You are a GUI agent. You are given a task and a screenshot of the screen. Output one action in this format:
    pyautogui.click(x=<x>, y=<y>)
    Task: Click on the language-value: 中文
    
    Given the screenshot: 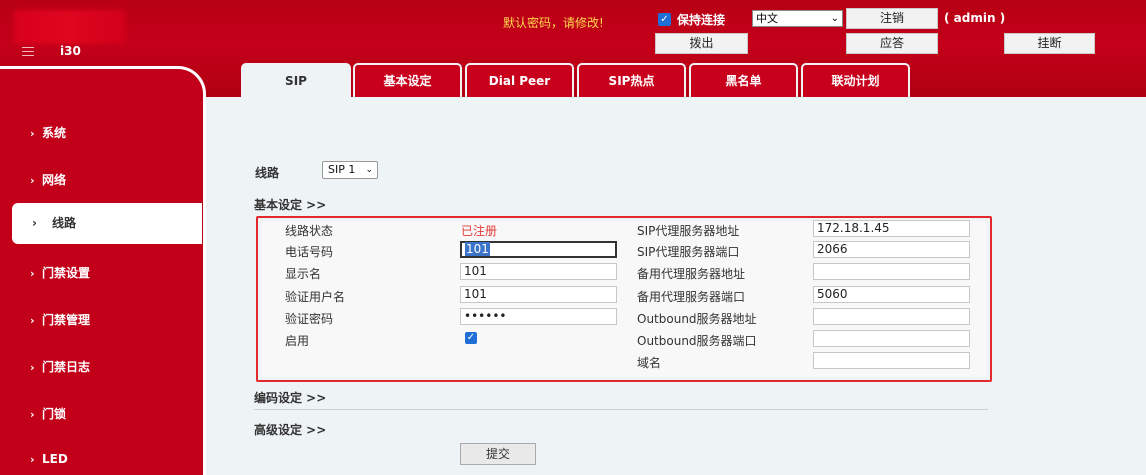 What is the action you would take?
    pyautogui.click(x=767, y=18)
    